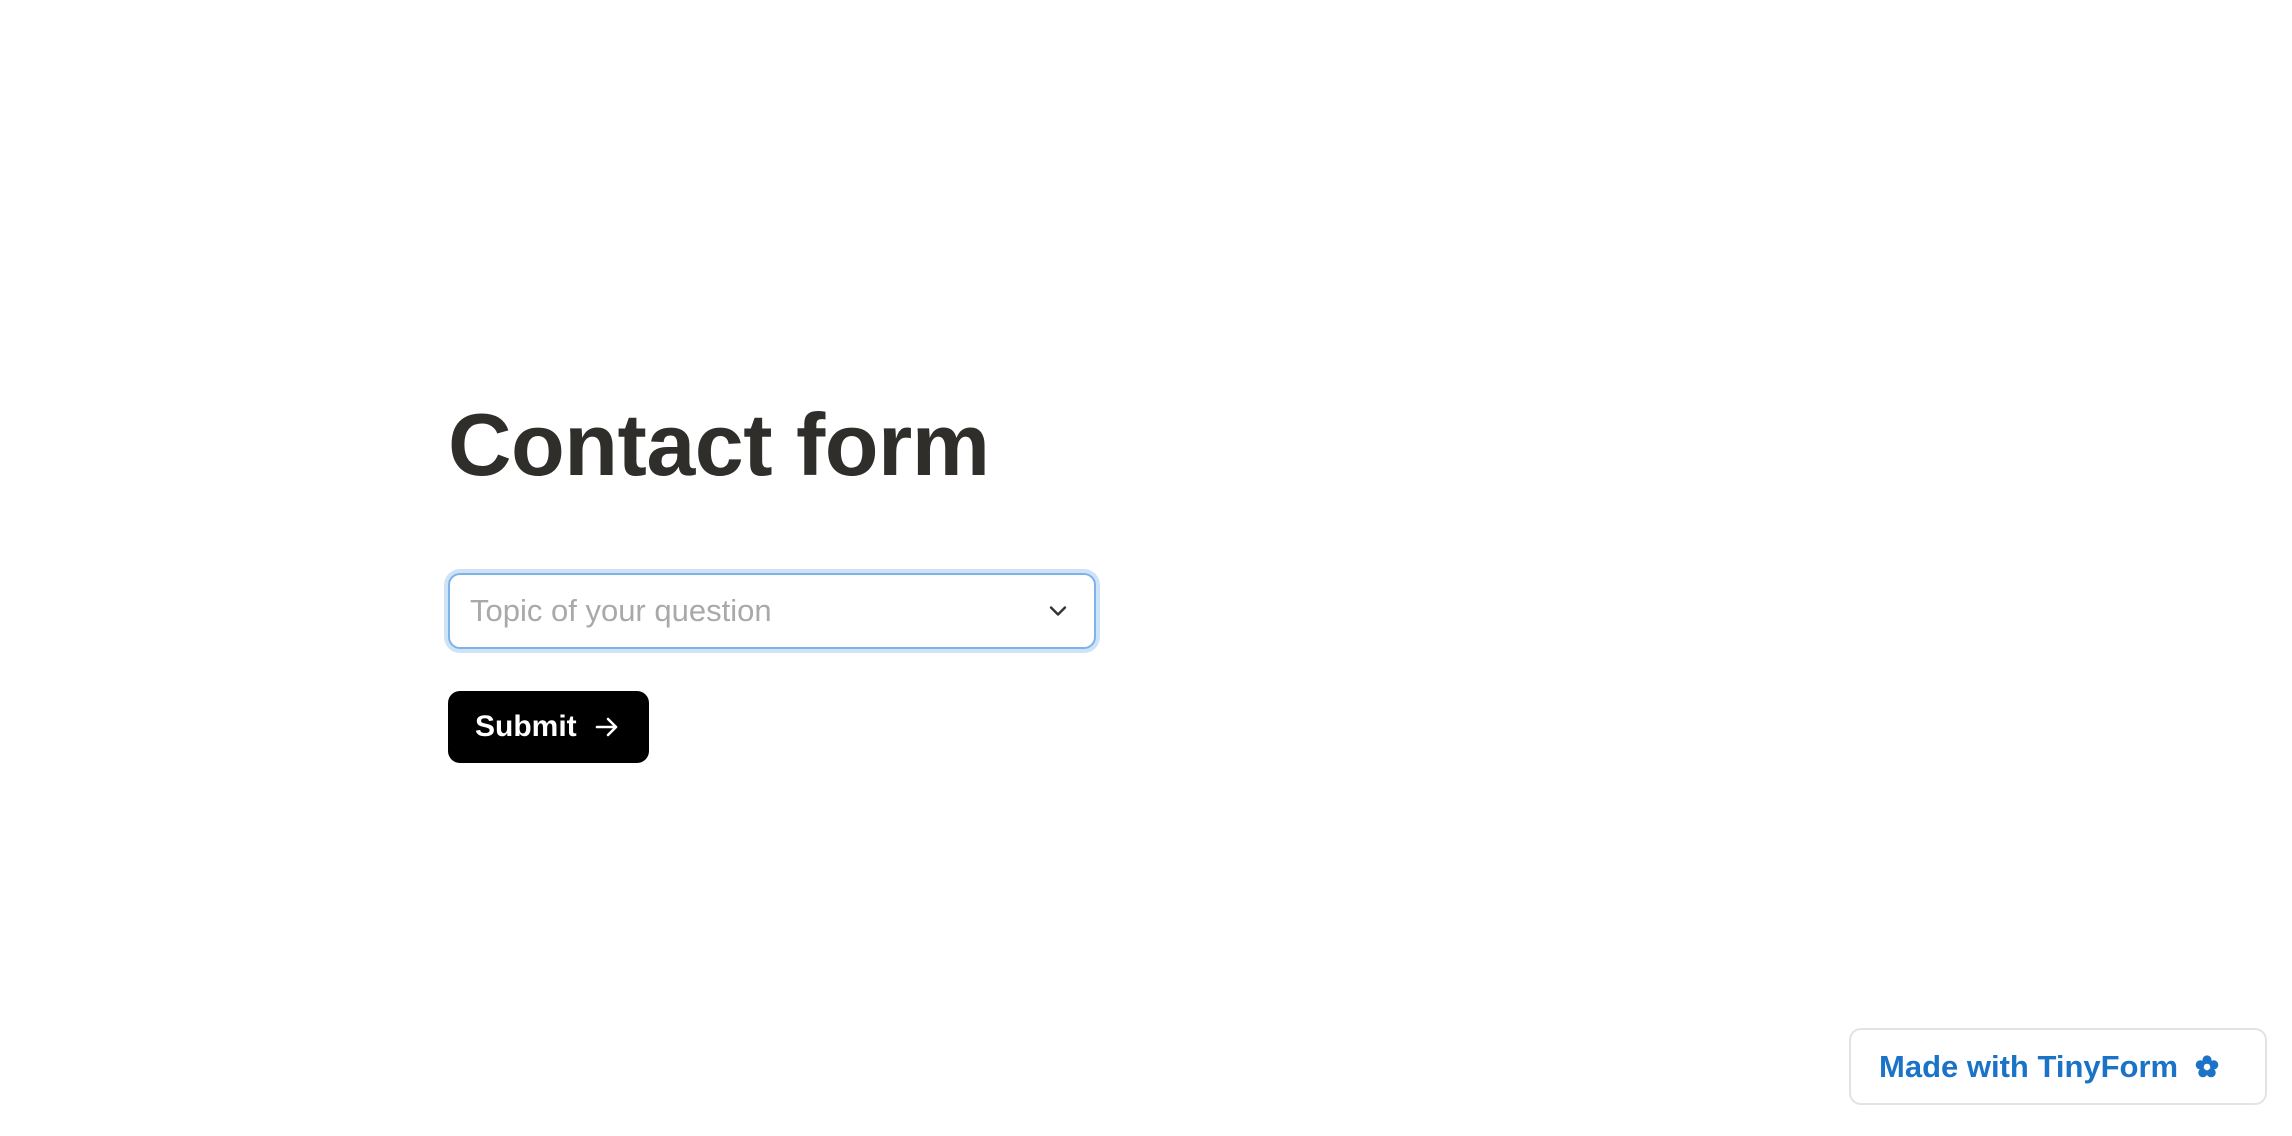 The width and height of the screenshot is (2292, 1136). What do you see at coordinates (606, 727) in the screenshot?
I see `arrow-right-icon` at bounding box center [606, 727].